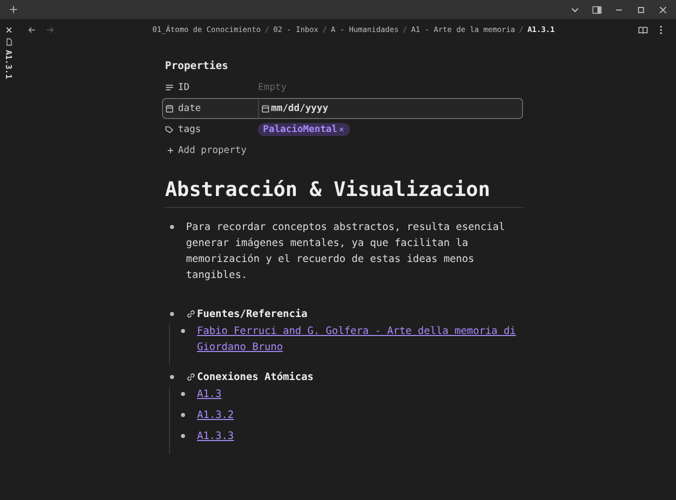 Image resolution: width=676 pixels, height=500 pixels. I want to click on paragraph: Para recordar conceptos abstractos, resulta esencial generar imágenes mentales, ya que facilitan la memorización y el recuerdo de estas ideas menos tangibles., so click(346, 252).